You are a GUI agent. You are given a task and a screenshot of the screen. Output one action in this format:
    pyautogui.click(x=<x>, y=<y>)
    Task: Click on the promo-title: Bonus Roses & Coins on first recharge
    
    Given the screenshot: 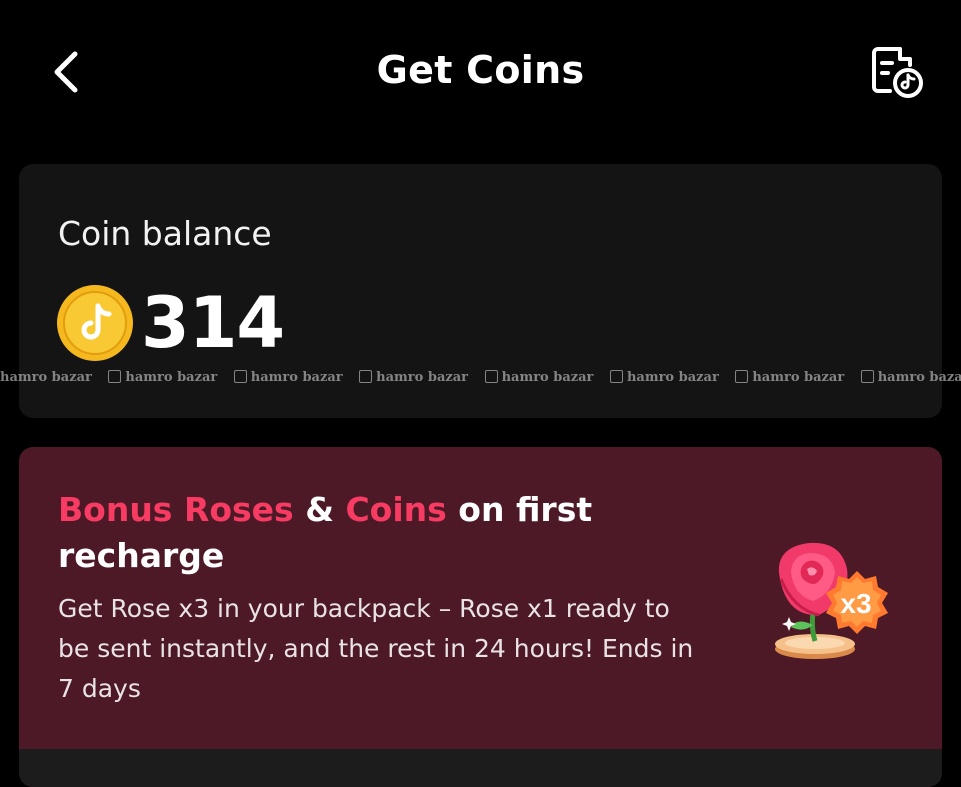 What is the action you would take?
    pyautogui.click(x=338, y=533)
    